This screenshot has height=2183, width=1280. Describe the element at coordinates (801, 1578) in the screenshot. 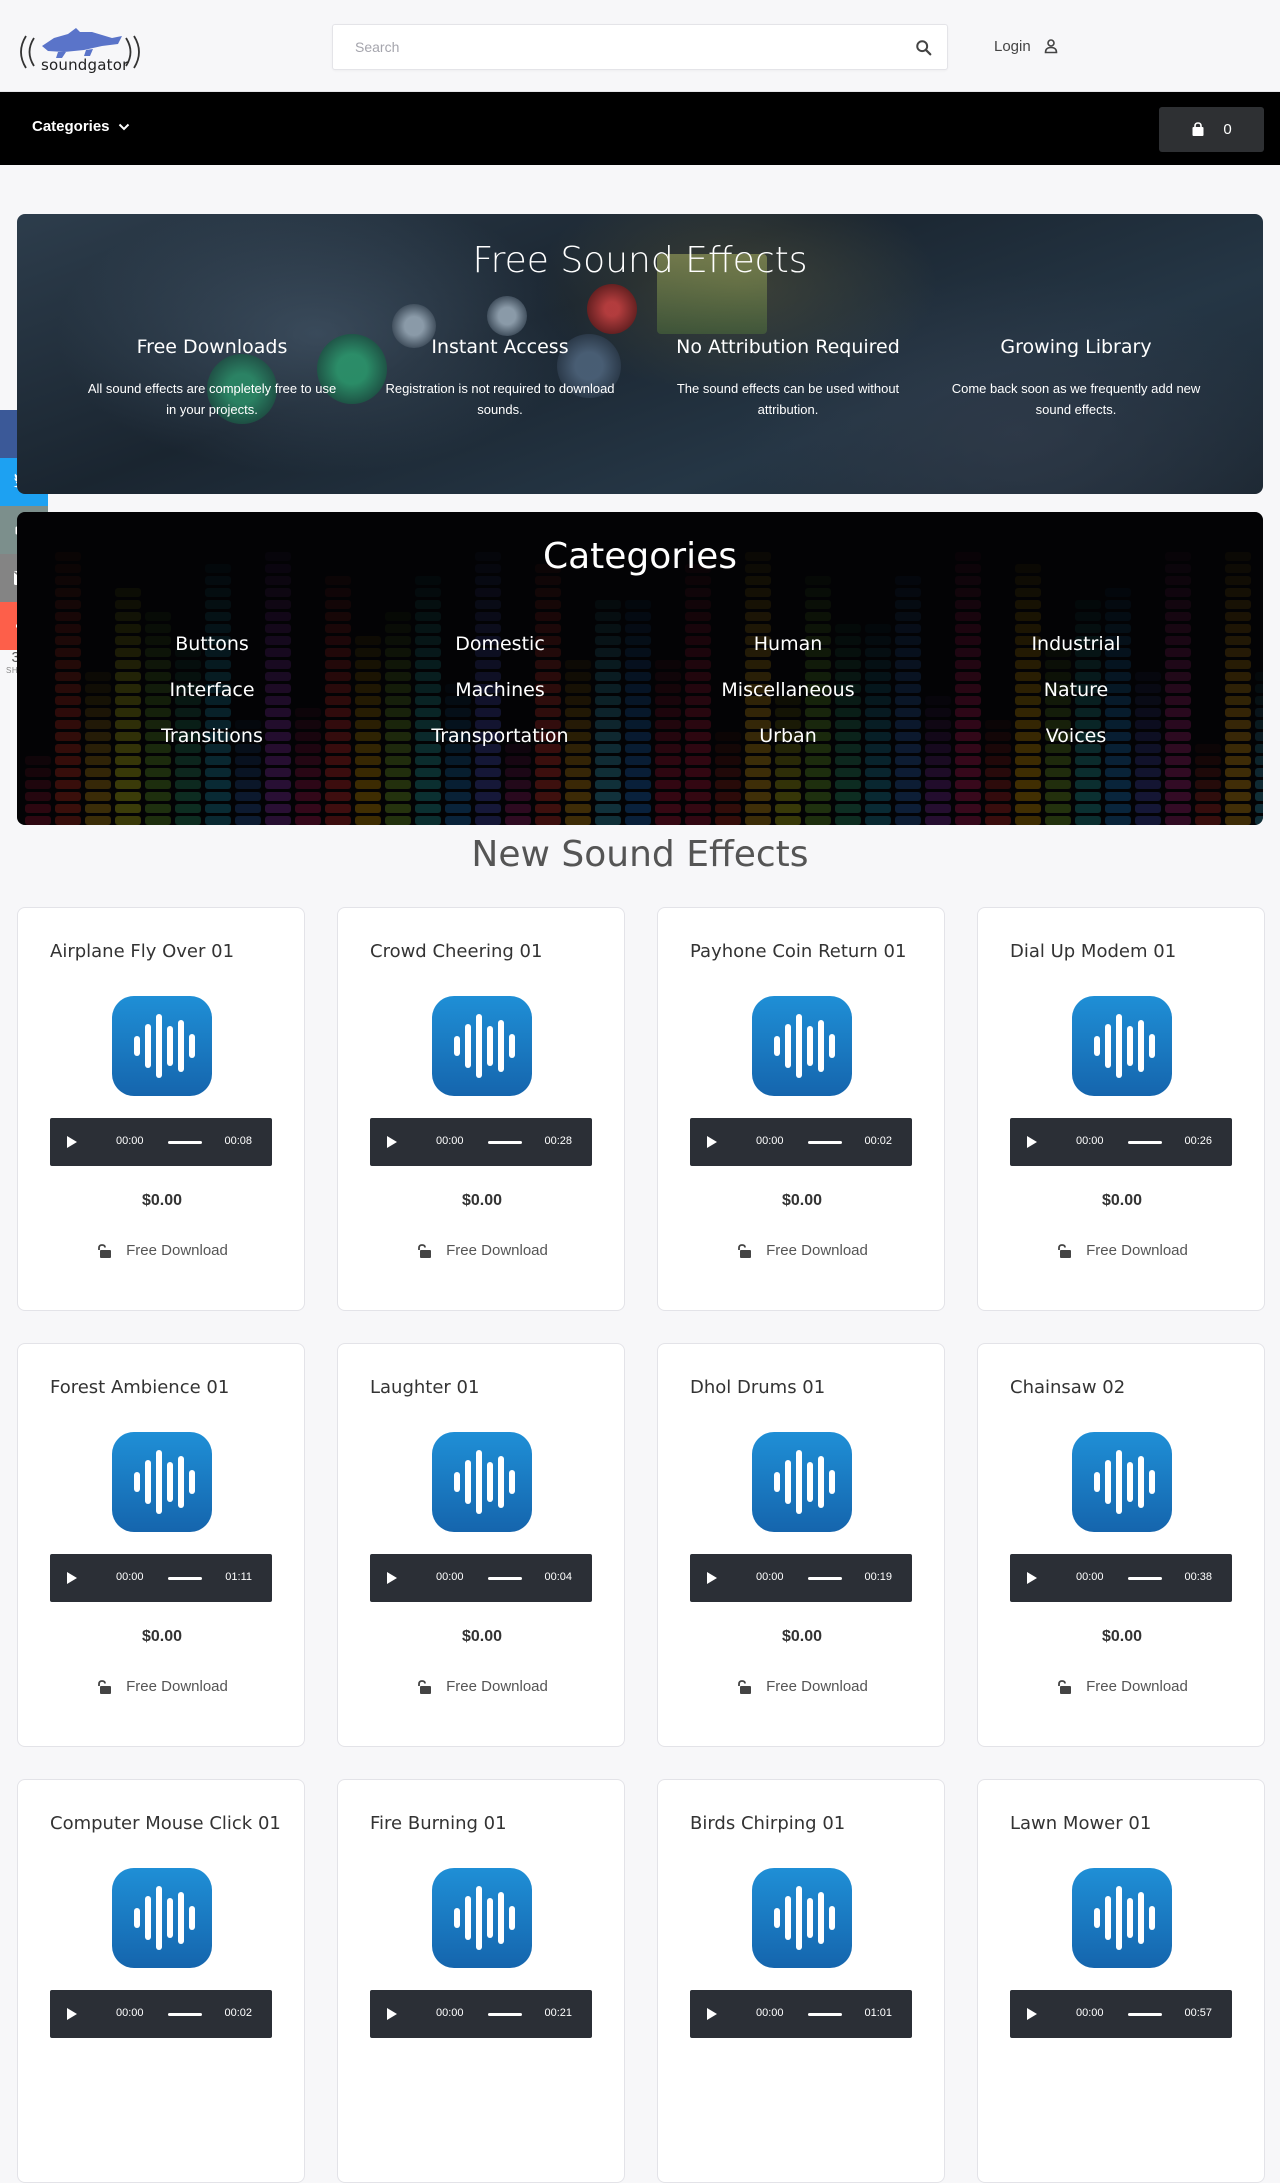

I see `audio-player: 00:00 00:19` at that location.